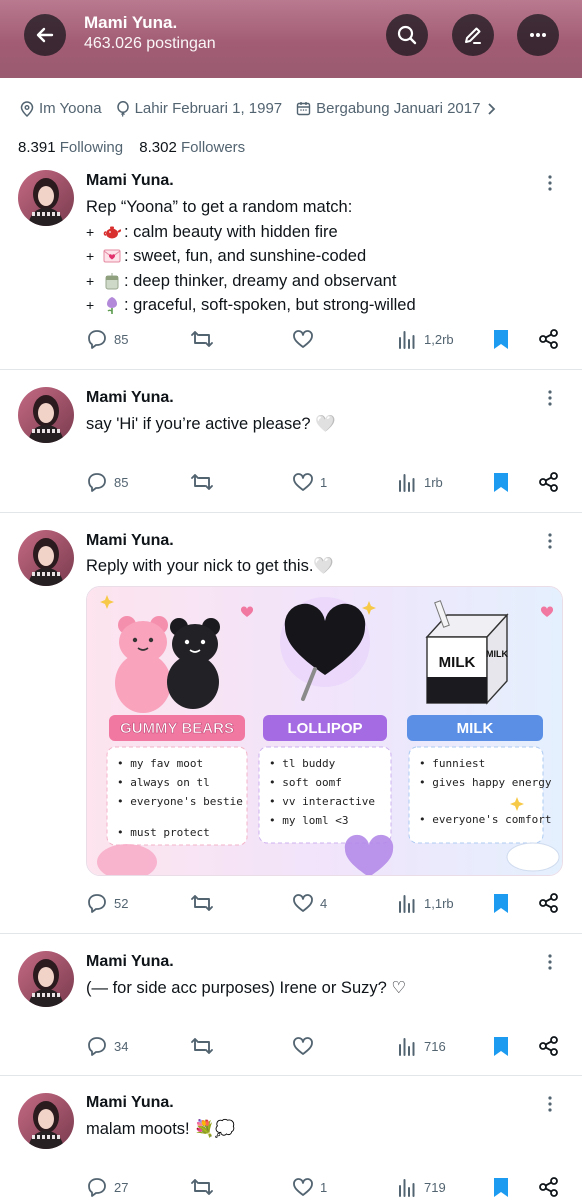  I want to click on location: Im Yoona, so click(61, 108).